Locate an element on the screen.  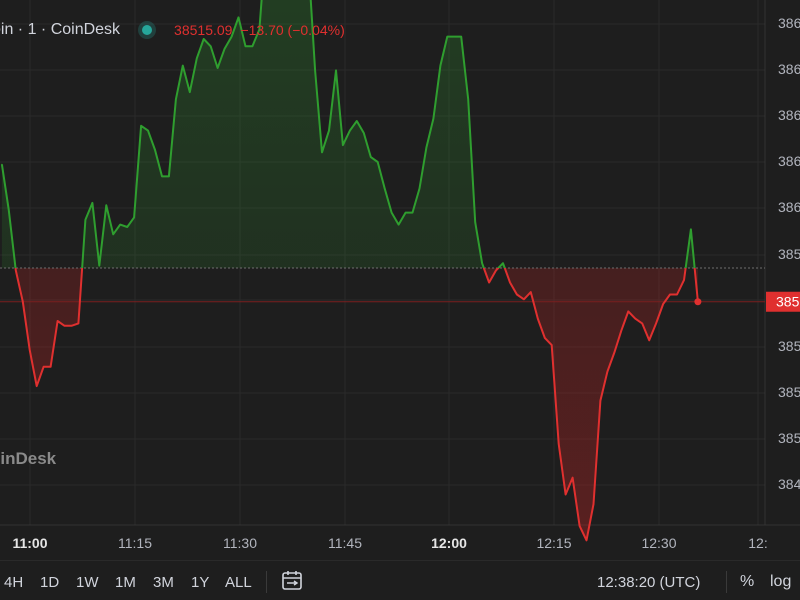
x-tick-label: 12:30 is located at coordinates (658, 543).